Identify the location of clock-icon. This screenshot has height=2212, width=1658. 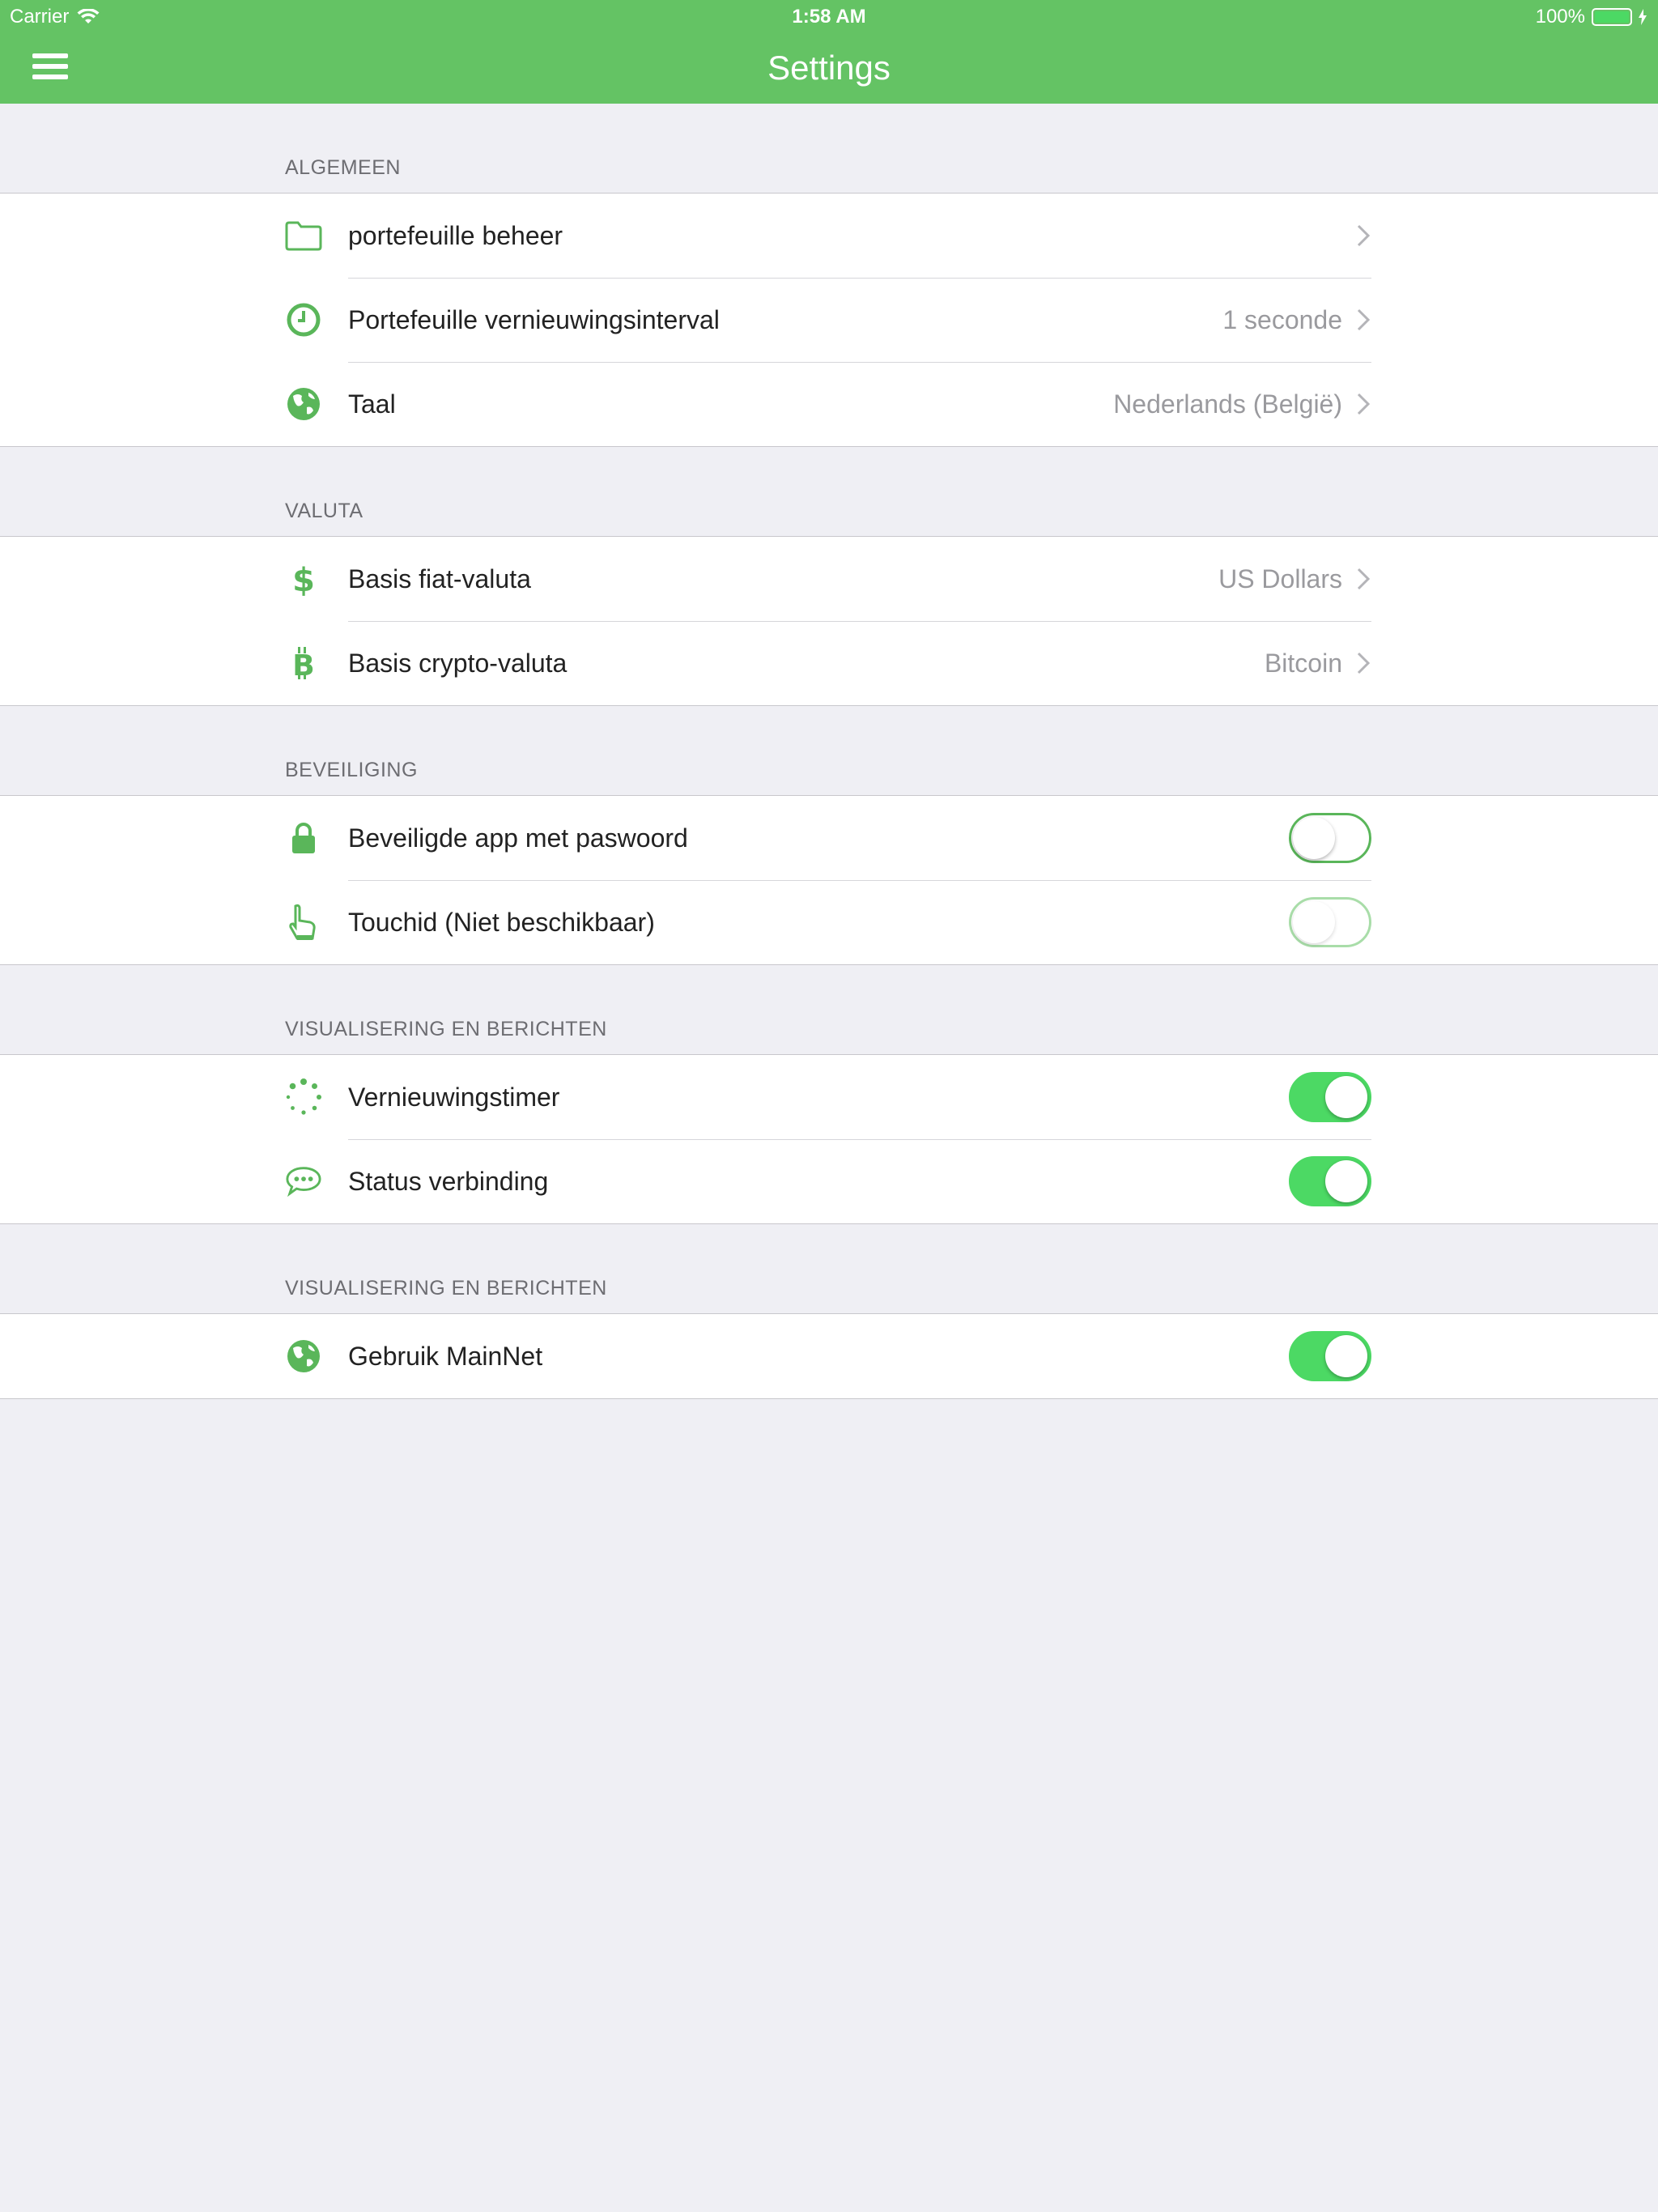
(303, 320).